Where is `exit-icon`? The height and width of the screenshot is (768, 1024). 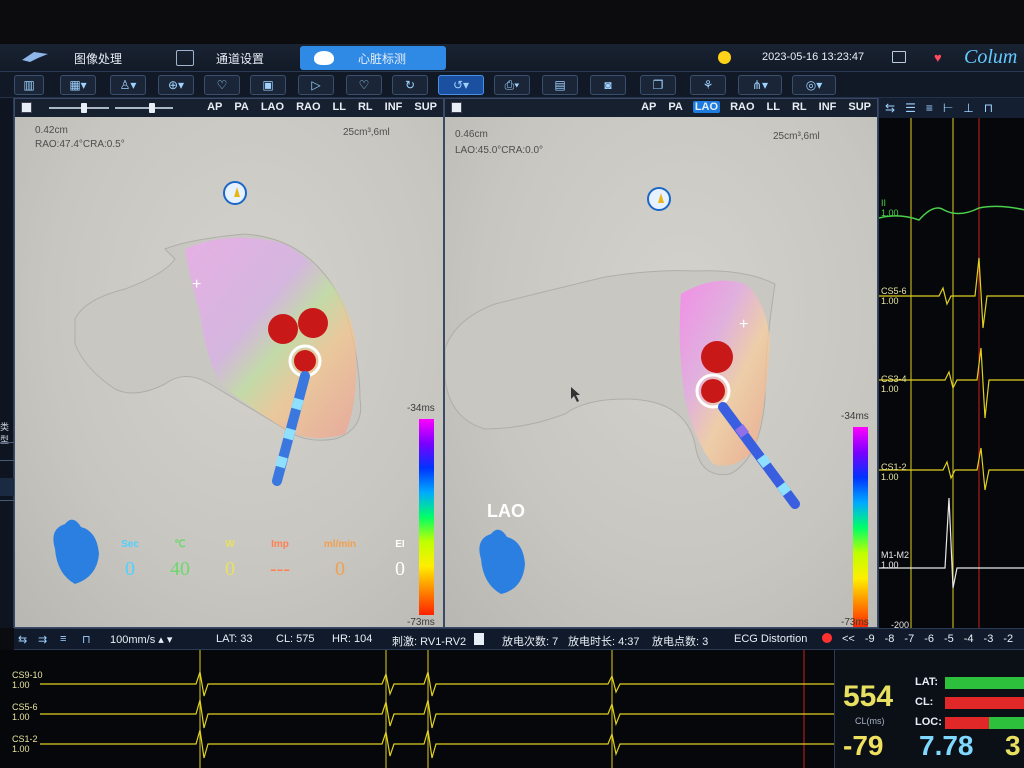
exit-icon is located at coordinates (899, 57).